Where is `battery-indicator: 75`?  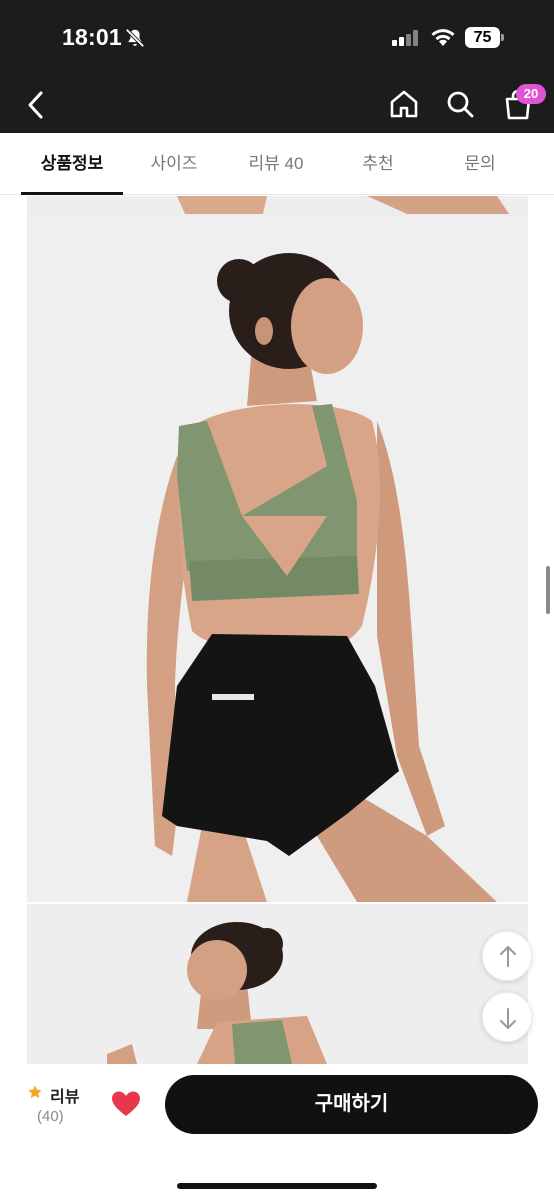 battery-indicator: 75 is located at coordinates (485, 37).